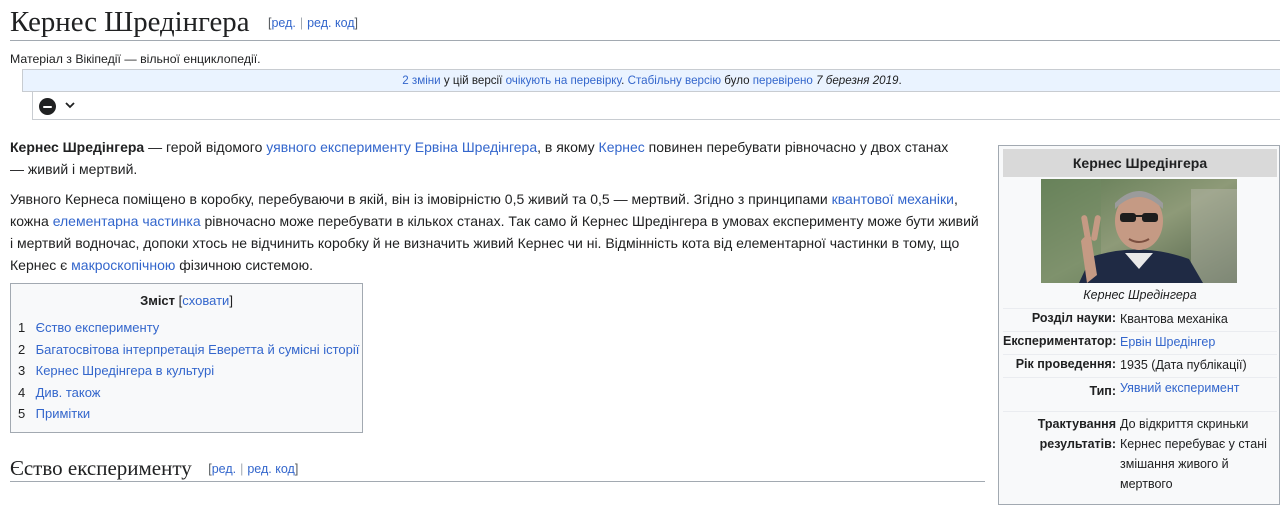  What do you see at coordinates (1183, 365) in the screenshot?
I see `infobox-value: 1935 (Дата публікації)` at bounding box center [1183, 365].